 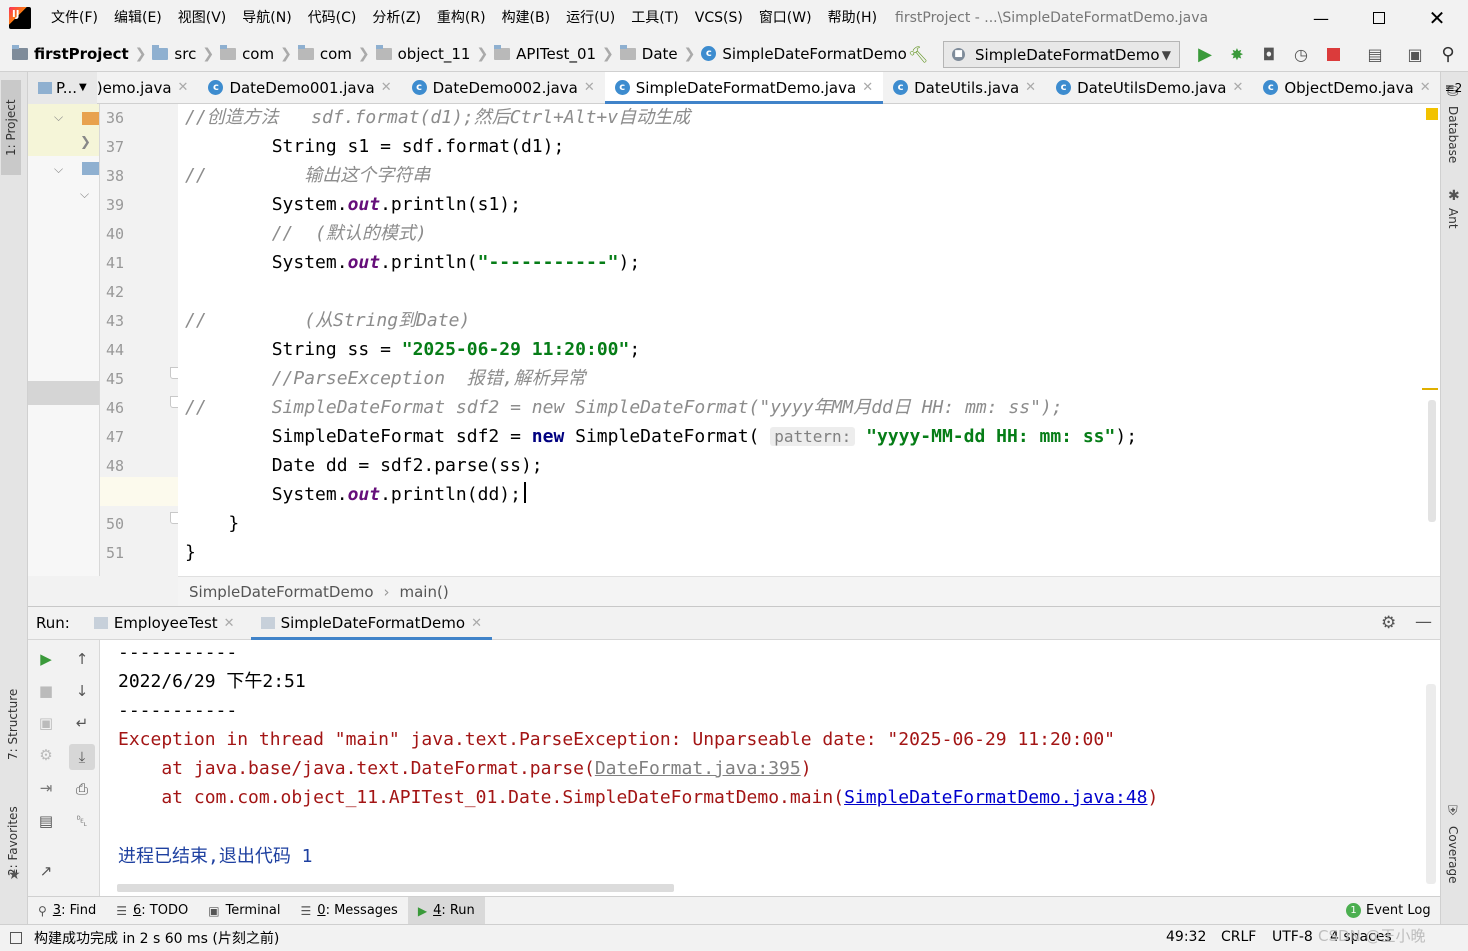 What do you see at coordinates (1321, 18) in the screenshot?
I see `minimize-icon: —` at bounding box center [1321, 18].